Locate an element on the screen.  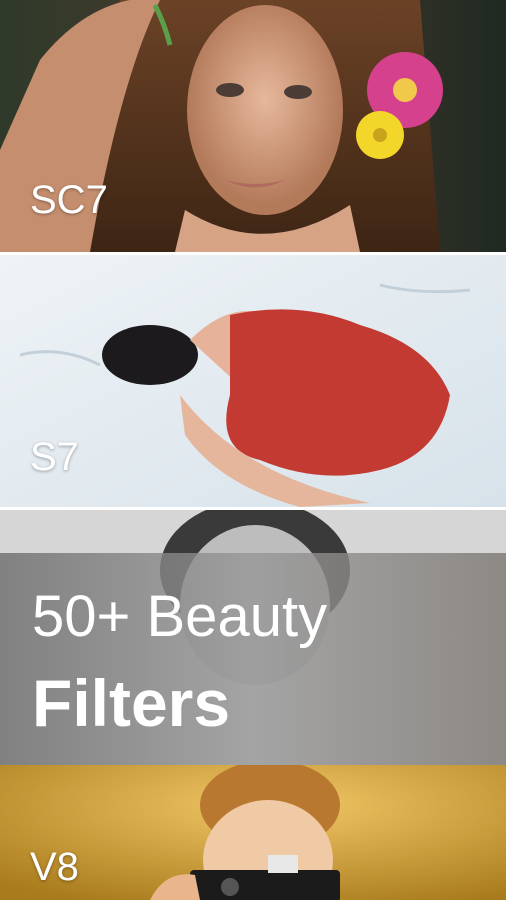
filter-label: S7 is located at coordinates (54, 457).